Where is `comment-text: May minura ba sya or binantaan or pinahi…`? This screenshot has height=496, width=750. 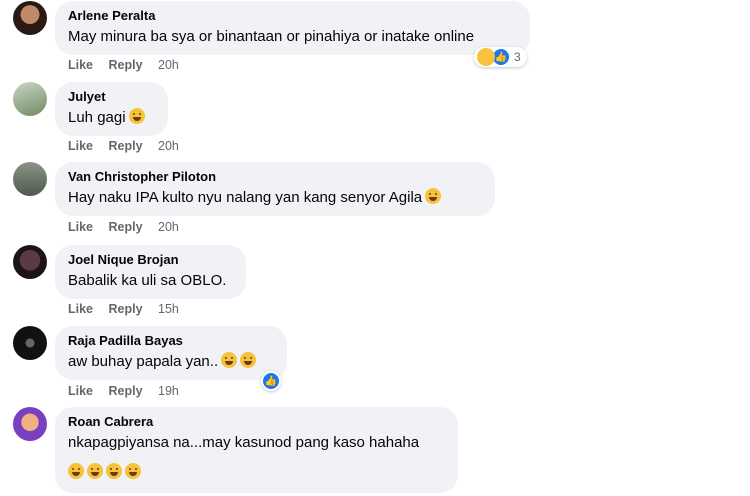
comment-text: May minura ba sya or binantaan or pinahi… is located at coordinates (271, 36).